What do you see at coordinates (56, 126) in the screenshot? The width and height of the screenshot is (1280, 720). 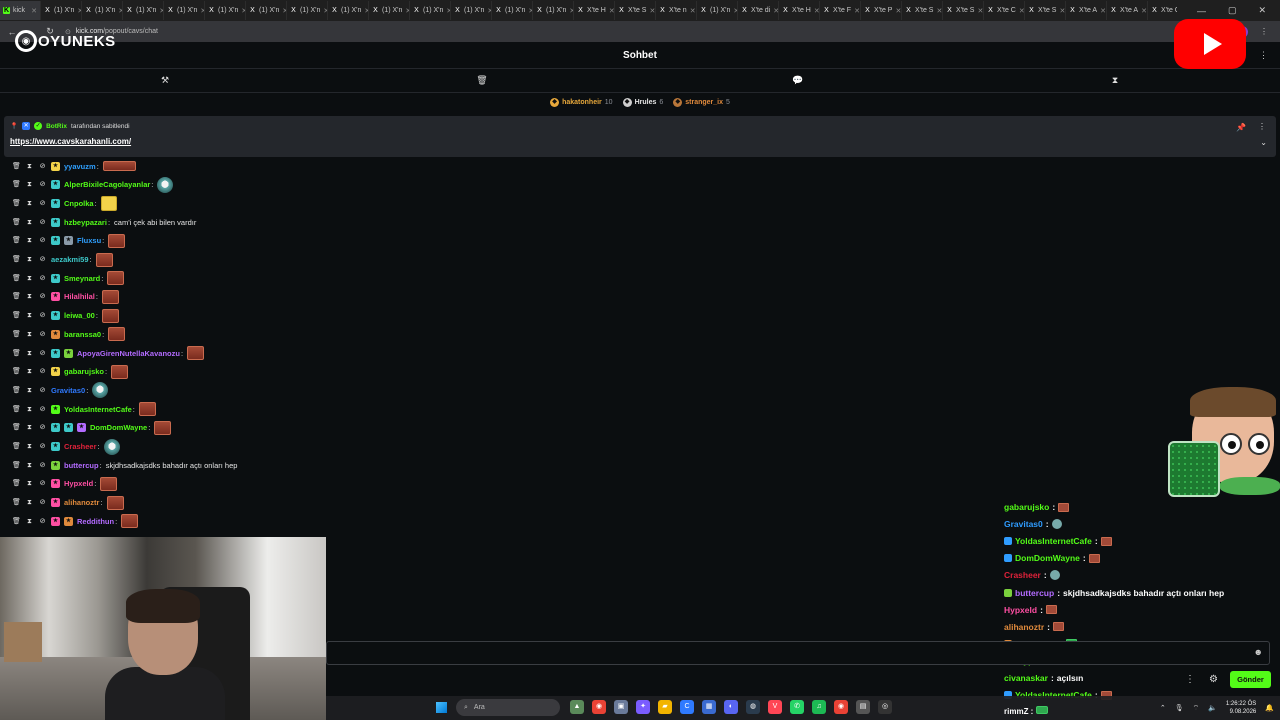 I see `pinned-author: BotRix` at bounding box center [56, 126].